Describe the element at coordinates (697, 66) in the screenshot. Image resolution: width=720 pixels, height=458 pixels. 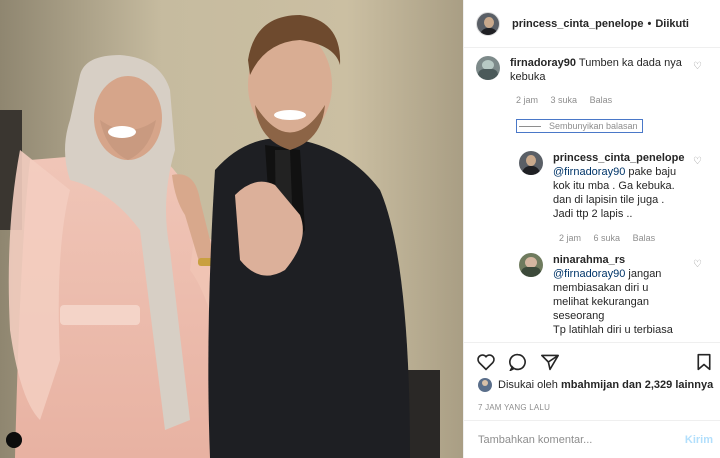
I see `comment-like-heart-icon: ♡` at that location.